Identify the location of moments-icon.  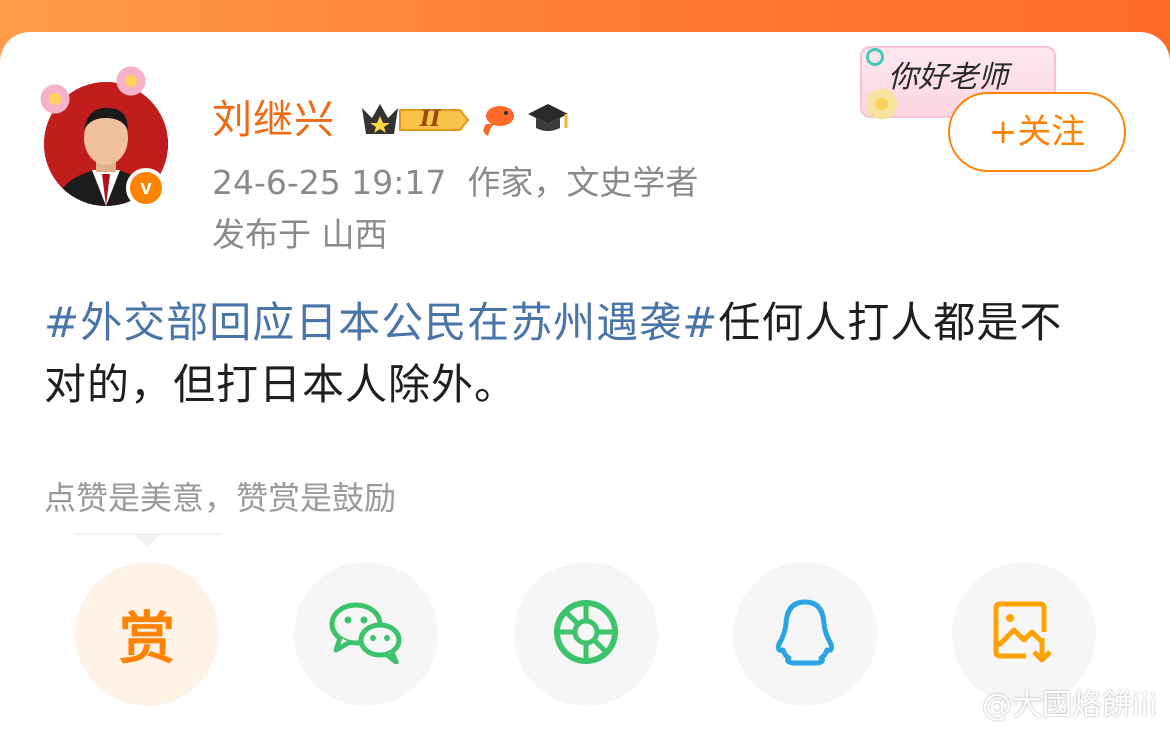
(586, 634).